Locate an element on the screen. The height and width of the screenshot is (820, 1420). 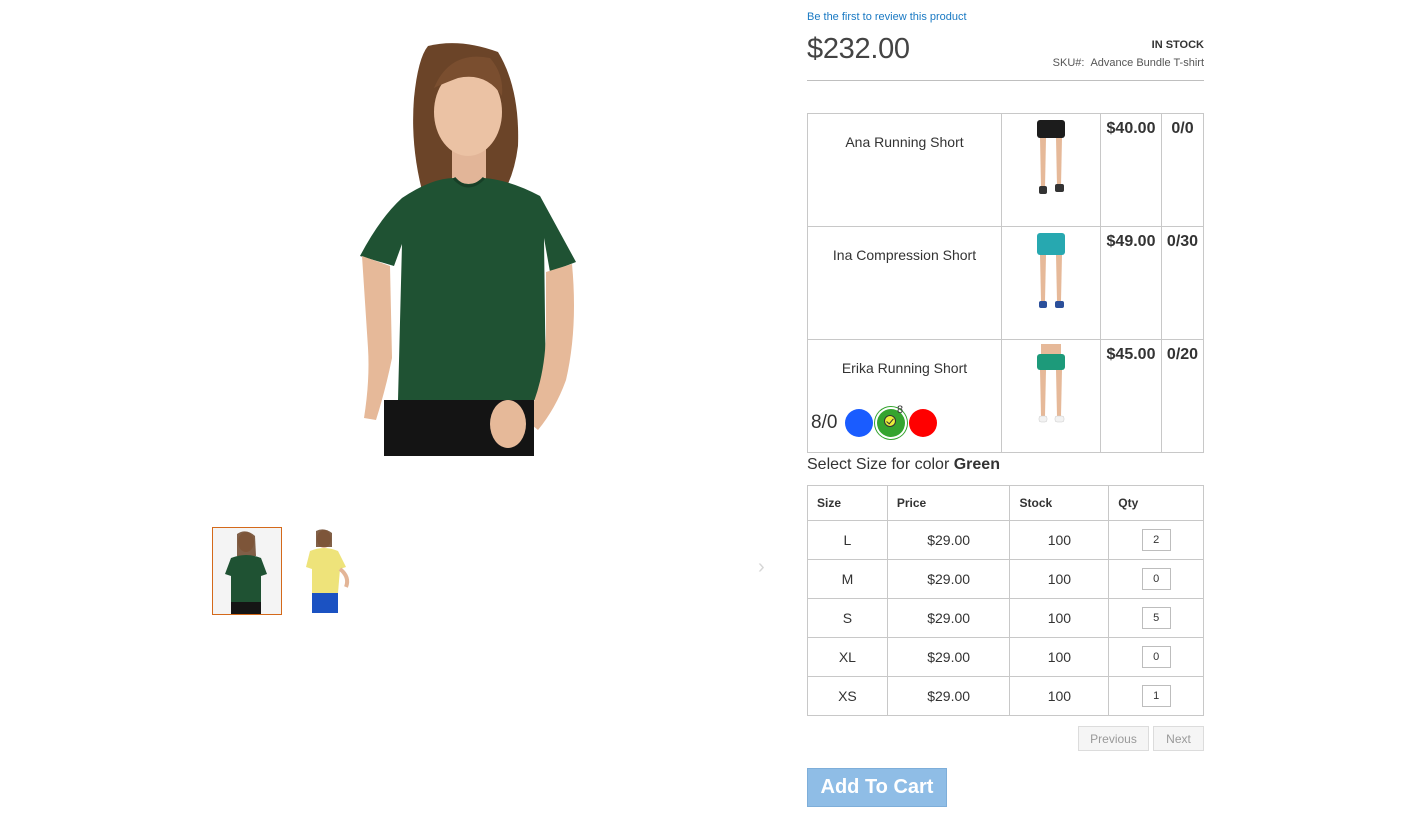
table-row: S $29.00 100 is located at coordinates (1005, 618).